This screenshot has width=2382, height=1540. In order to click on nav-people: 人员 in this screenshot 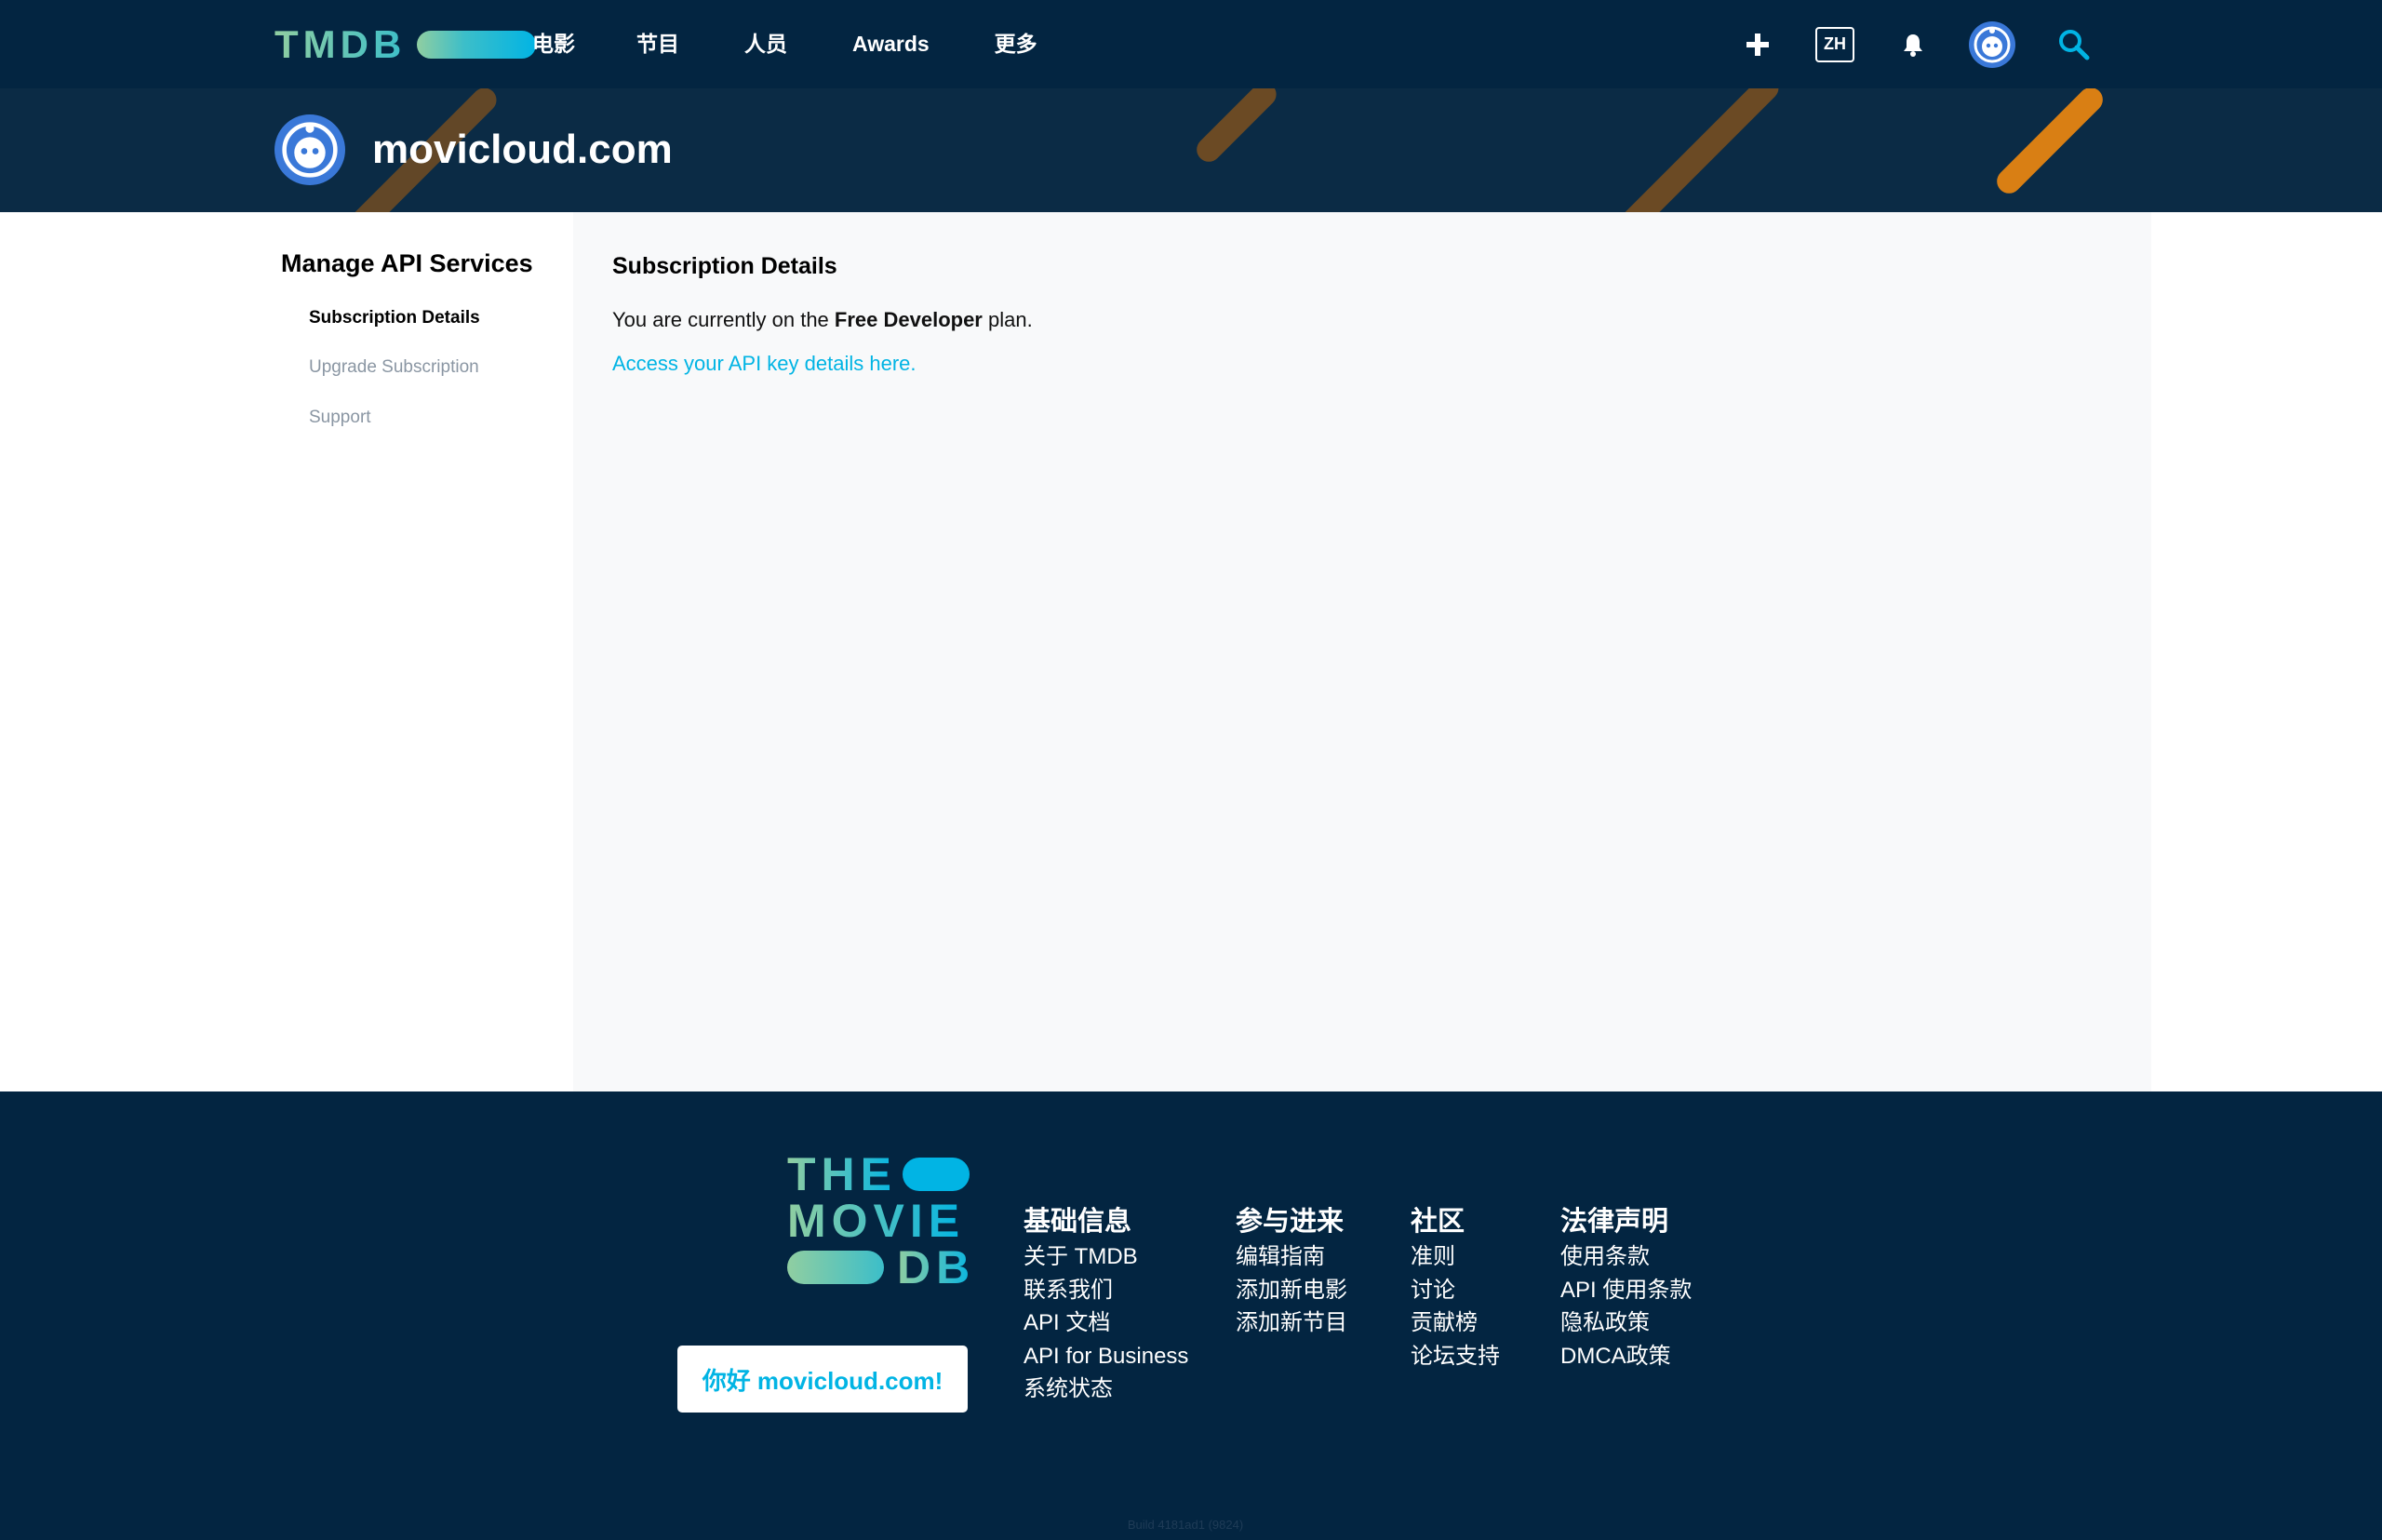, I will do `click(765, 44)`.